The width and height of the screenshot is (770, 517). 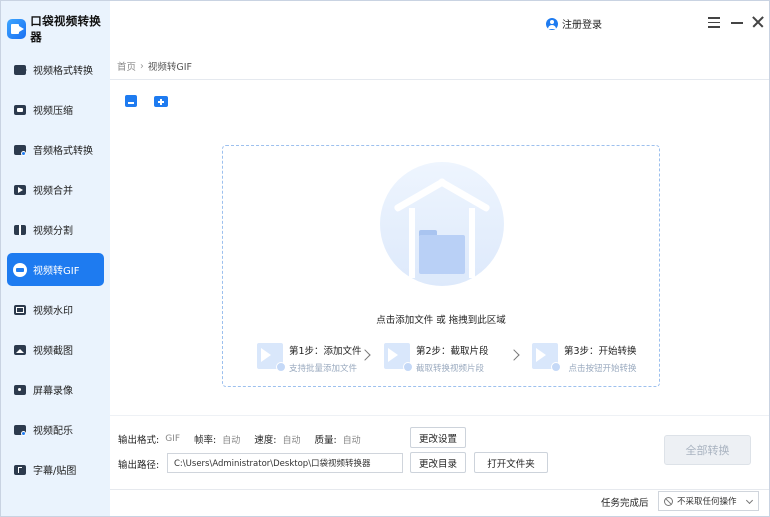 What do you see at coordinates (514, 355) in the screenshot?
I see `chevron-right-icon` at bounding box center [514, 355].